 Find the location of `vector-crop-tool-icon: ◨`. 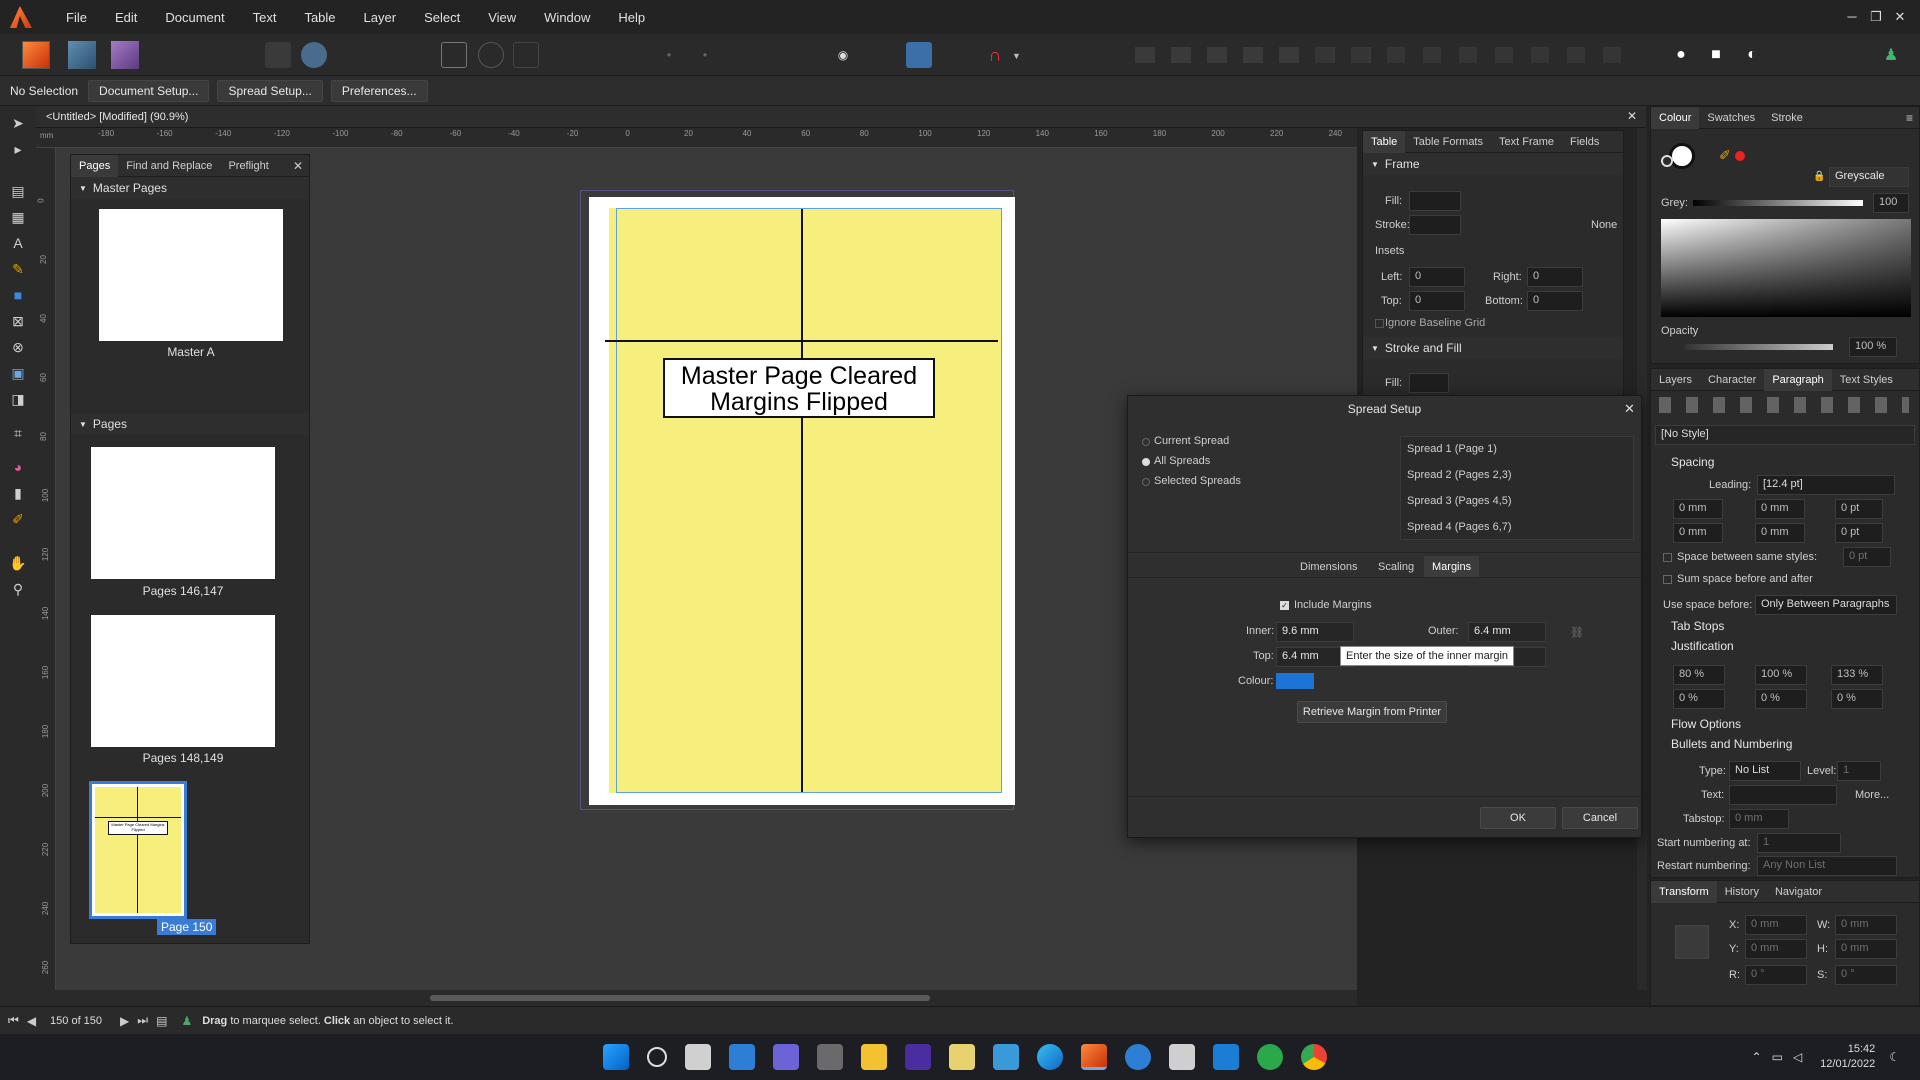

vector-crop-tool-icon: ◨ is located at coordinates (18, 399).